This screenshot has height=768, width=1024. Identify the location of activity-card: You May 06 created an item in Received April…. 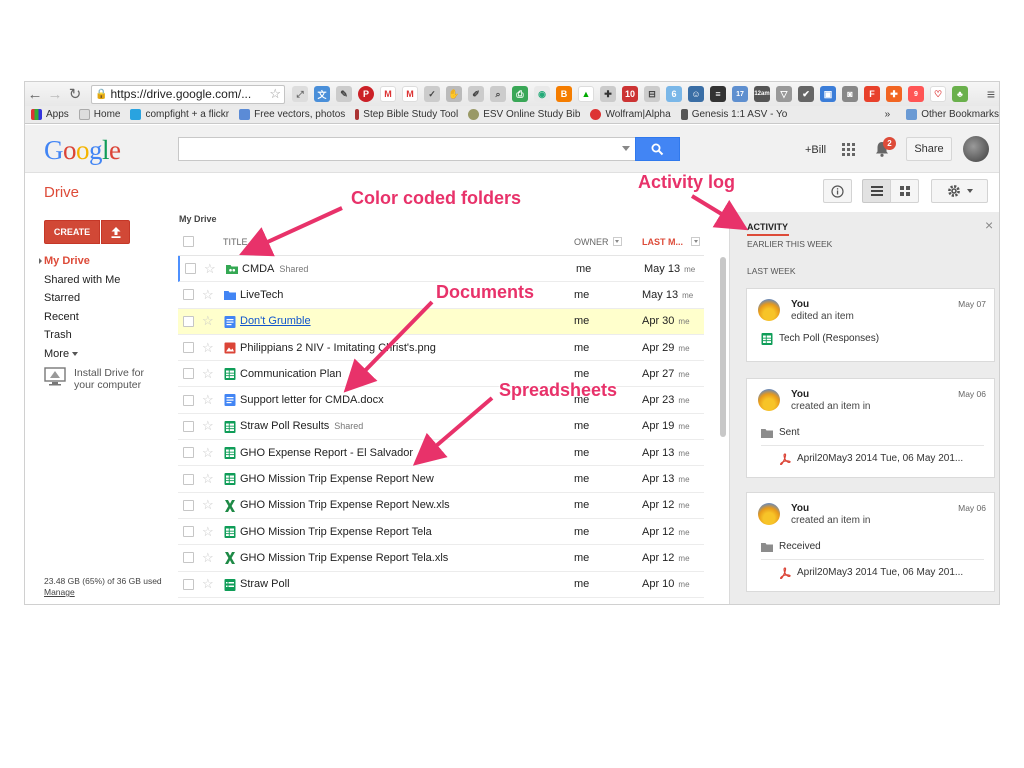
(870, 542).